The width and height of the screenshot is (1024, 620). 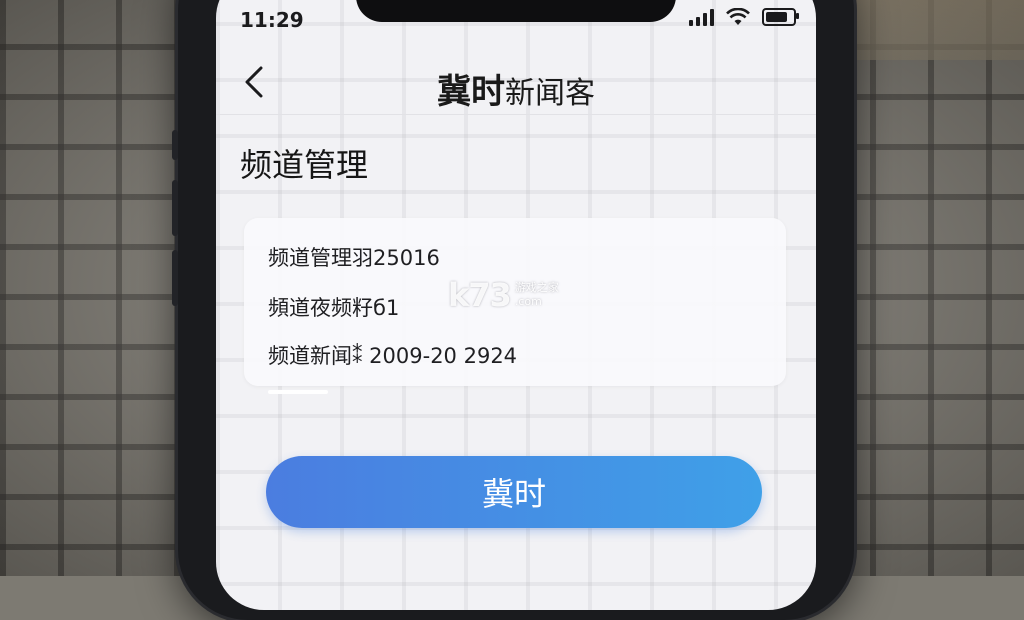 I want to click on page-title: 频道管理, so click(x=304, y=165).